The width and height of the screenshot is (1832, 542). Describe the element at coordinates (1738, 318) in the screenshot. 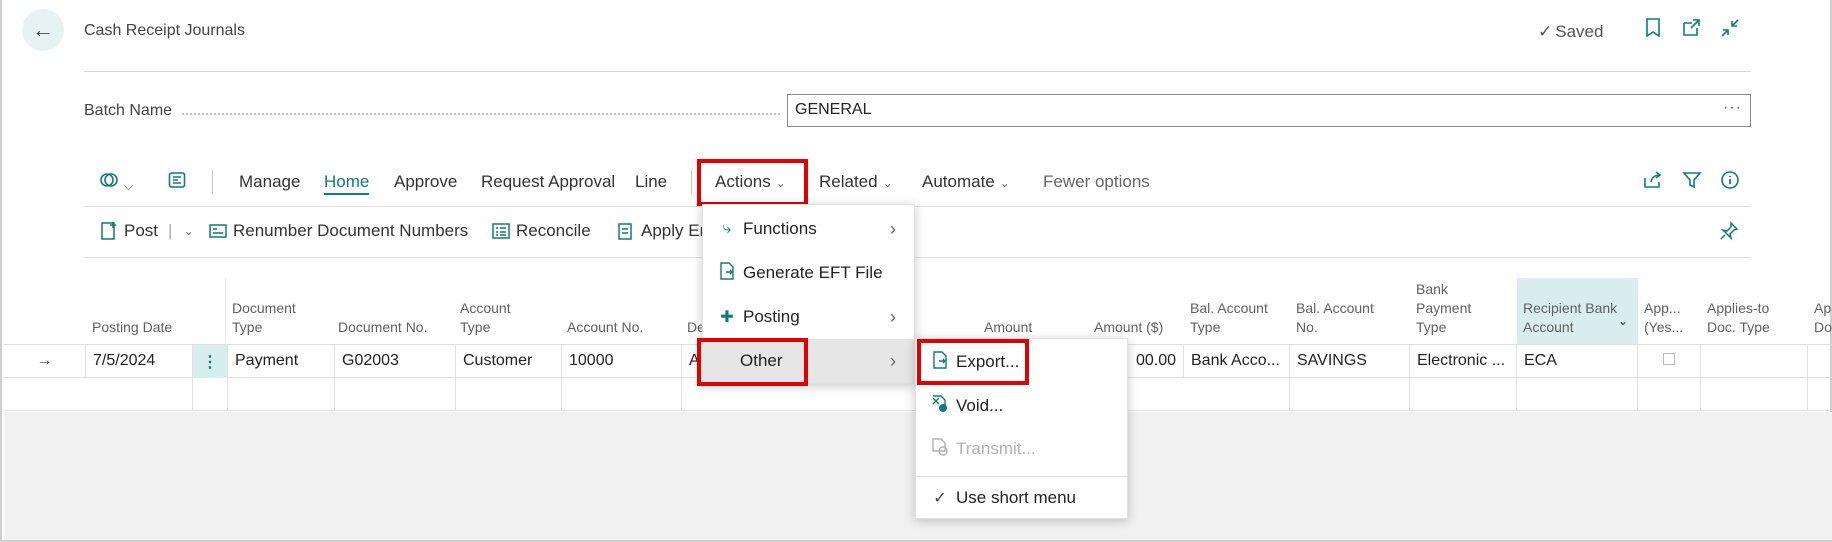

I see `col-applies-to-doc-type: Applies-to Doc. Type` at that location.